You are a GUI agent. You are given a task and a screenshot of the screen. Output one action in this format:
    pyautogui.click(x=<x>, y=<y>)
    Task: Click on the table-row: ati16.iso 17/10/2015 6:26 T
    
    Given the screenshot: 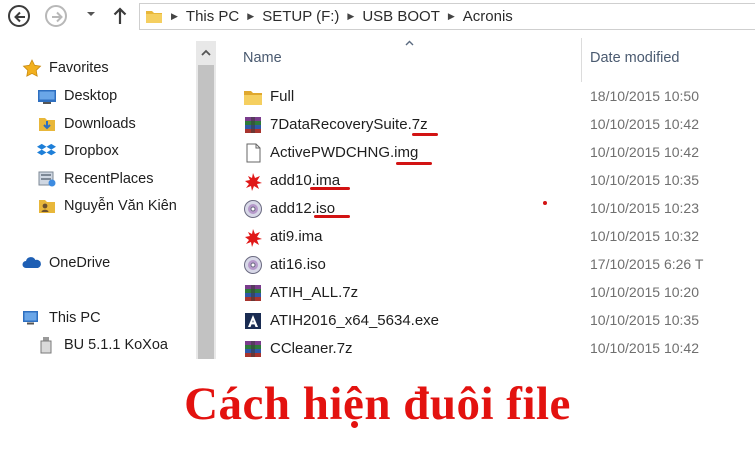 What is the action you would take?
    pyautogui.click(x=497, y=265)
    